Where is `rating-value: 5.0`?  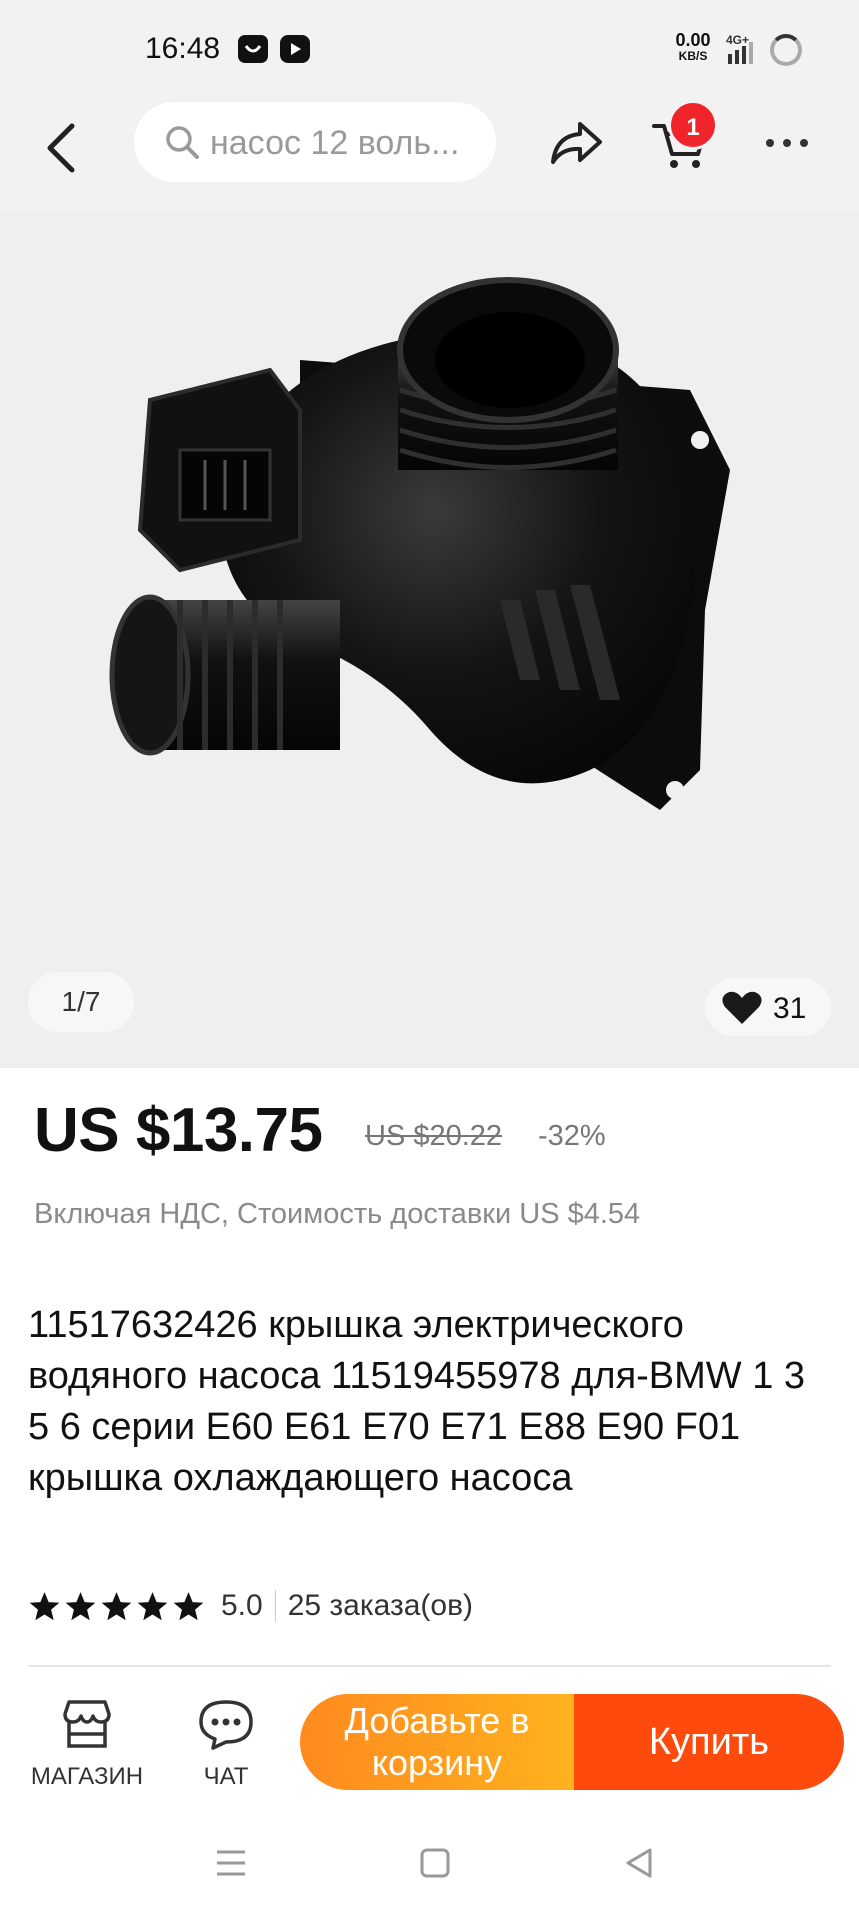 rating-value: 5.0 is located at coordinates (242, 1605).